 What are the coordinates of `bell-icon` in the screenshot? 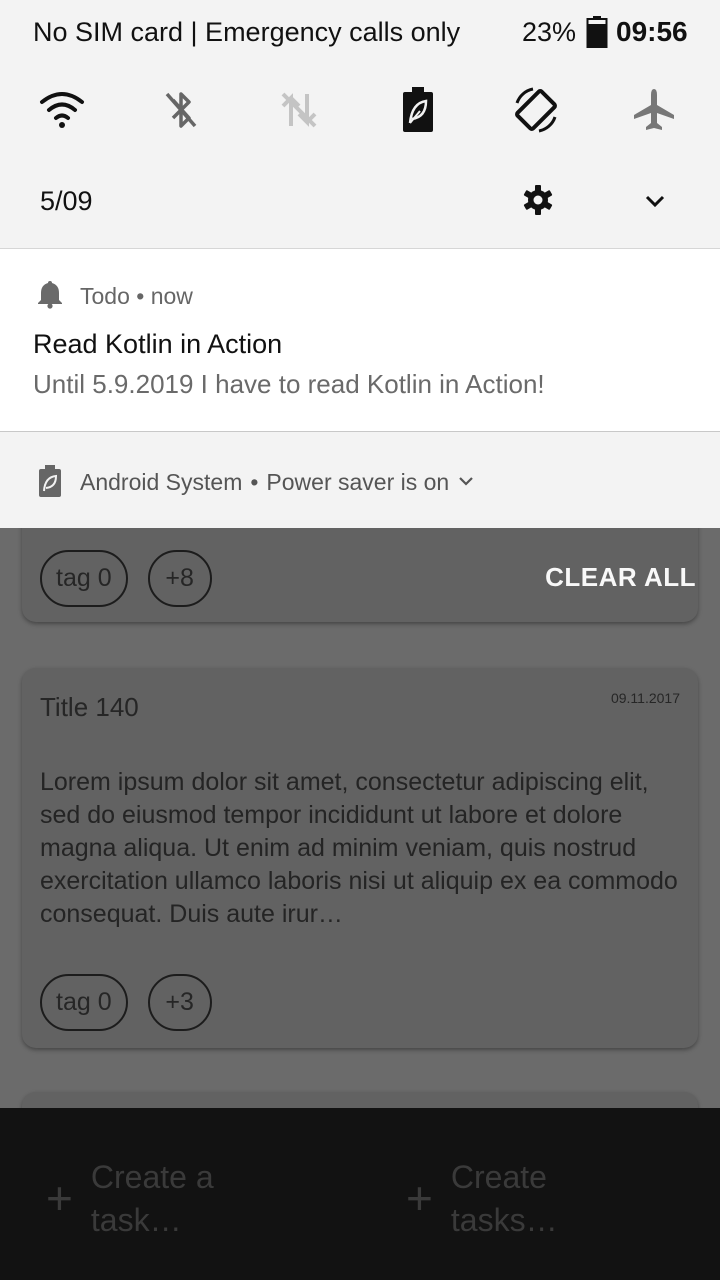 It's located at (50, 296).